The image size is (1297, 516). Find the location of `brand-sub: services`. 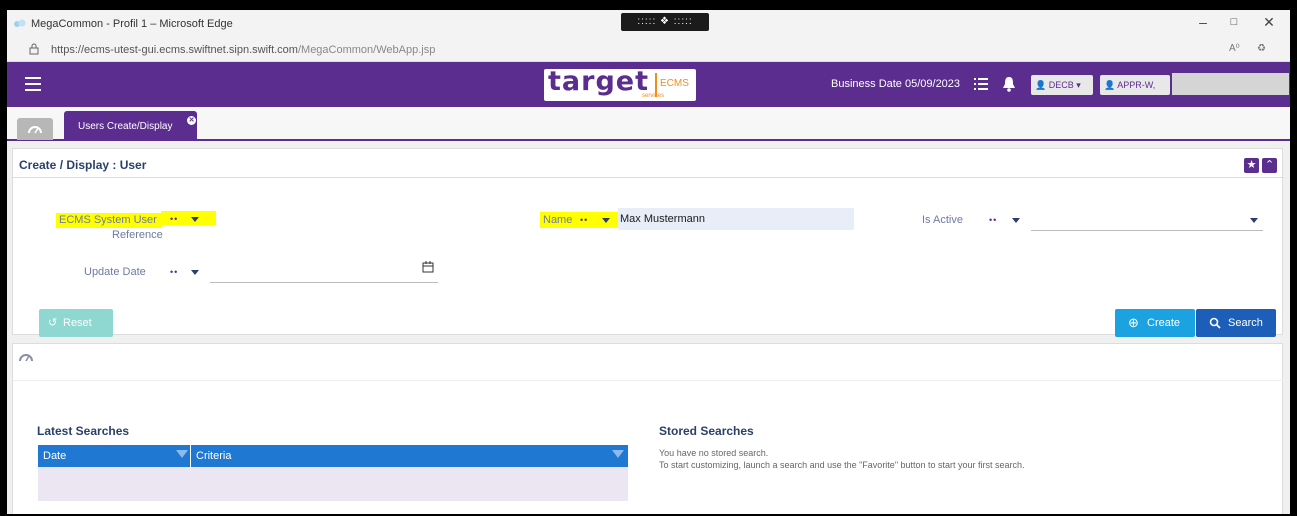

brand-sub: services is located at coordinates (653, 96).